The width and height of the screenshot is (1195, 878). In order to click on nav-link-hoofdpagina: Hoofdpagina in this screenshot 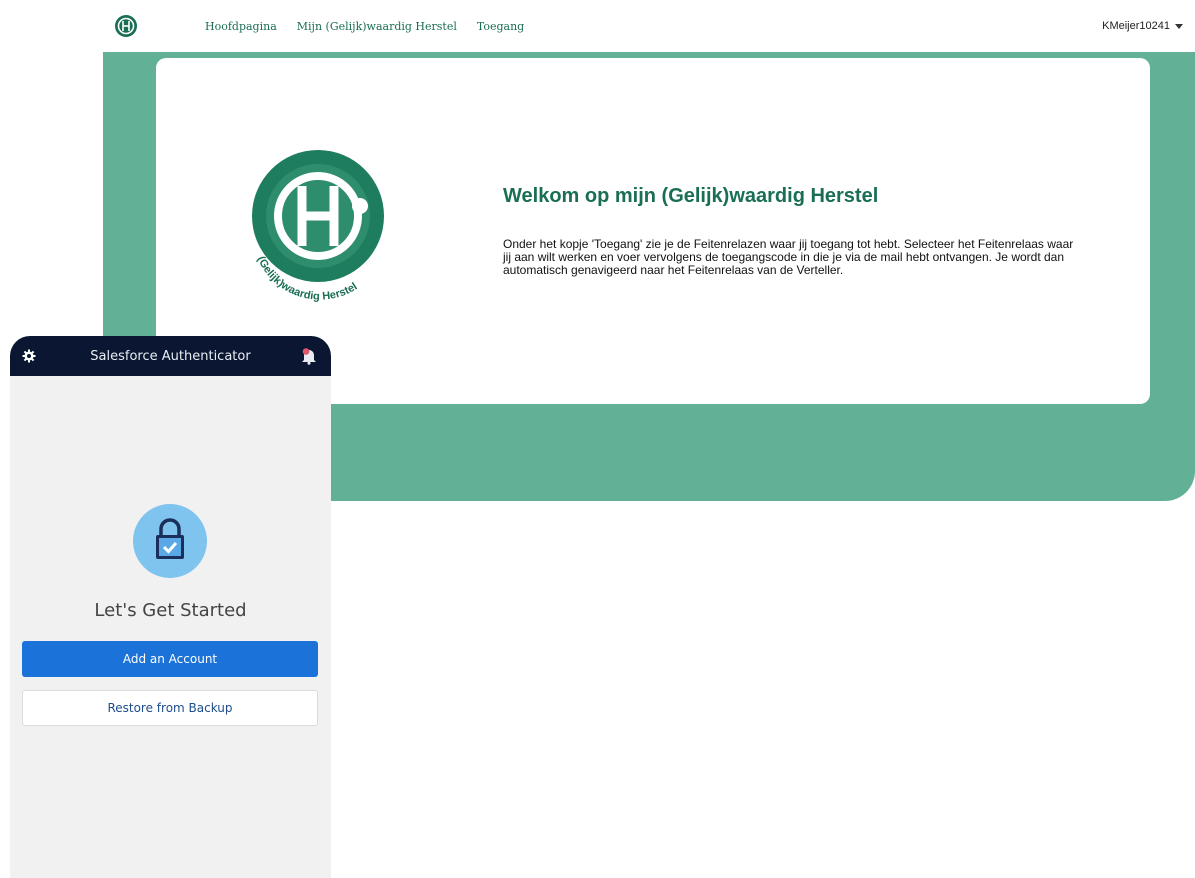, I will do `click(241, 26)`.